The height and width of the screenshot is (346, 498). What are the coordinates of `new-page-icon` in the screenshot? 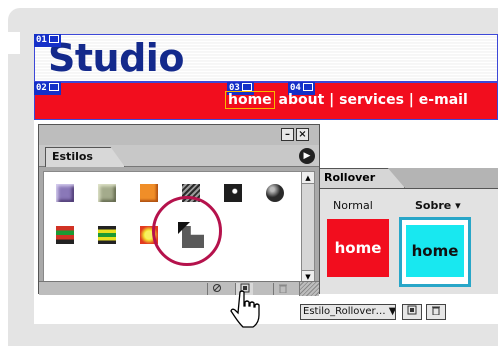 It's located at (412, 310).